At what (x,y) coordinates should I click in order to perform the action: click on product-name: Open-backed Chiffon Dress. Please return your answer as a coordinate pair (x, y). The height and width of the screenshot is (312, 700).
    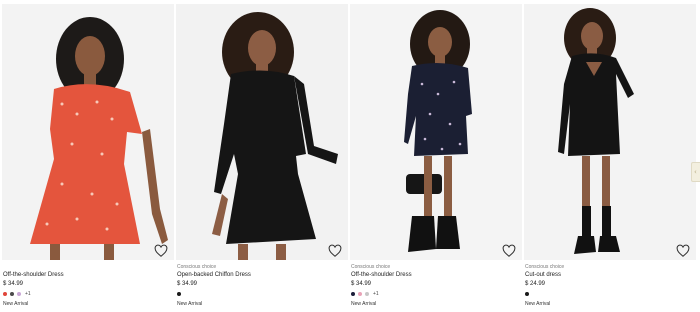
    Looking at the image, I should click on (262, 275).